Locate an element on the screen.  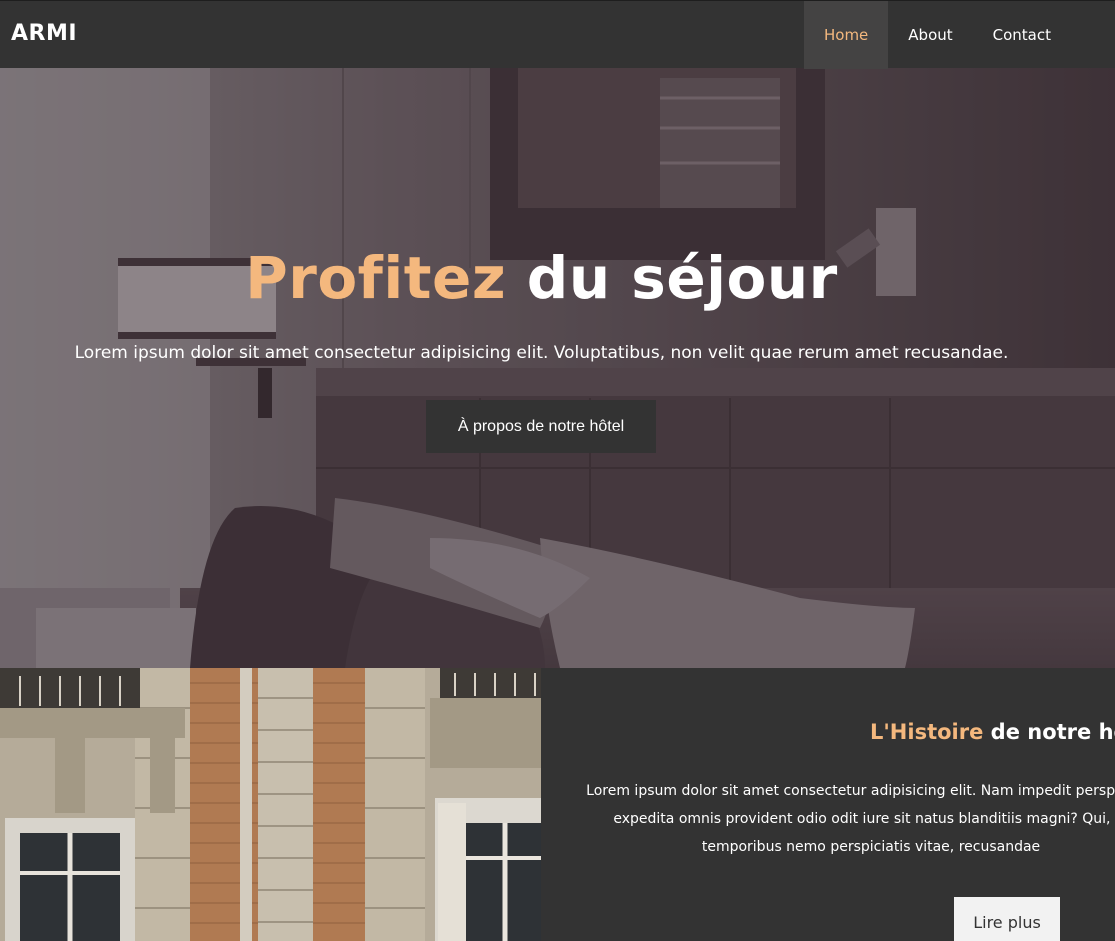
read-more-button: Lire plus is located at coordinates (1007, 919).